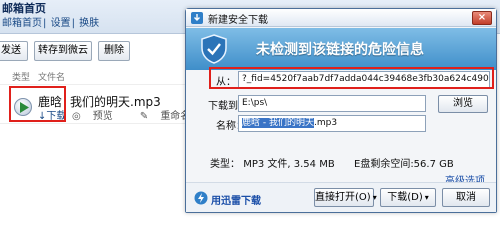  What do you see at coordinates (289, 164) in the screenshot?
I see `file-type-value: MP3 文件, 3.54 MB` at bounding box center [289, 164].